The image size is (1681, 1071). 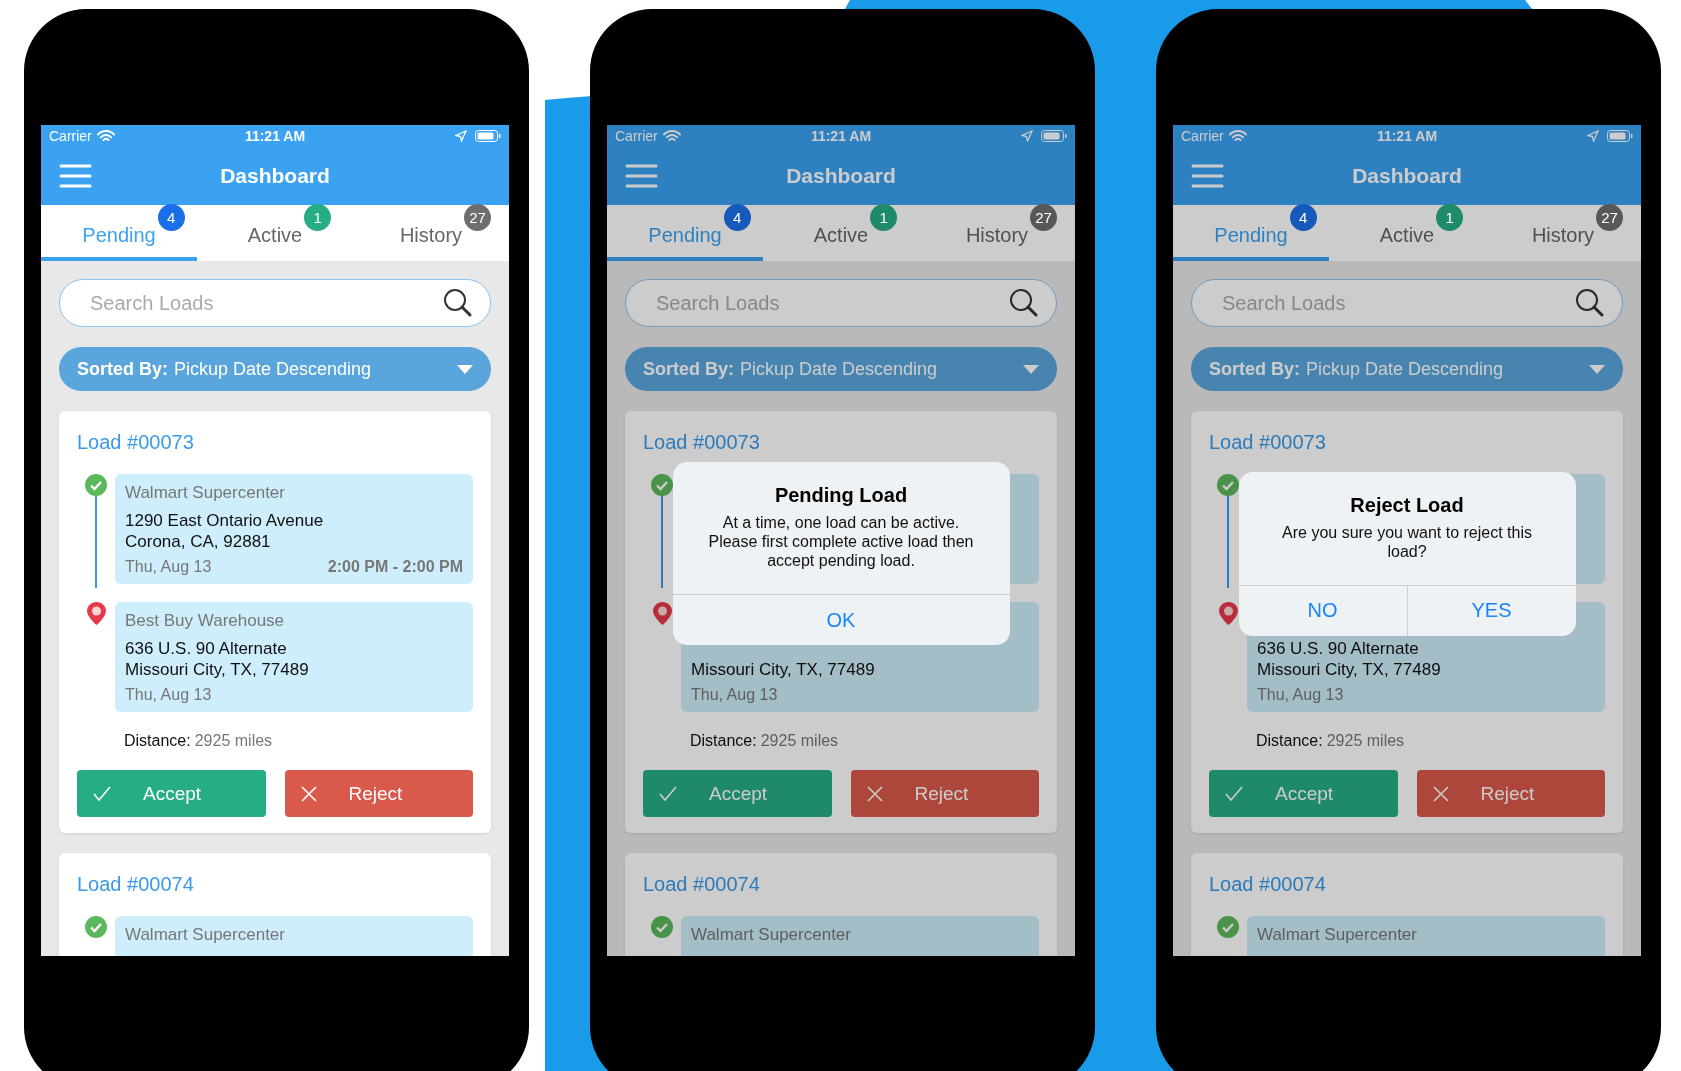 I want to click on dialog-button: OK, so click(x=841, y=620).